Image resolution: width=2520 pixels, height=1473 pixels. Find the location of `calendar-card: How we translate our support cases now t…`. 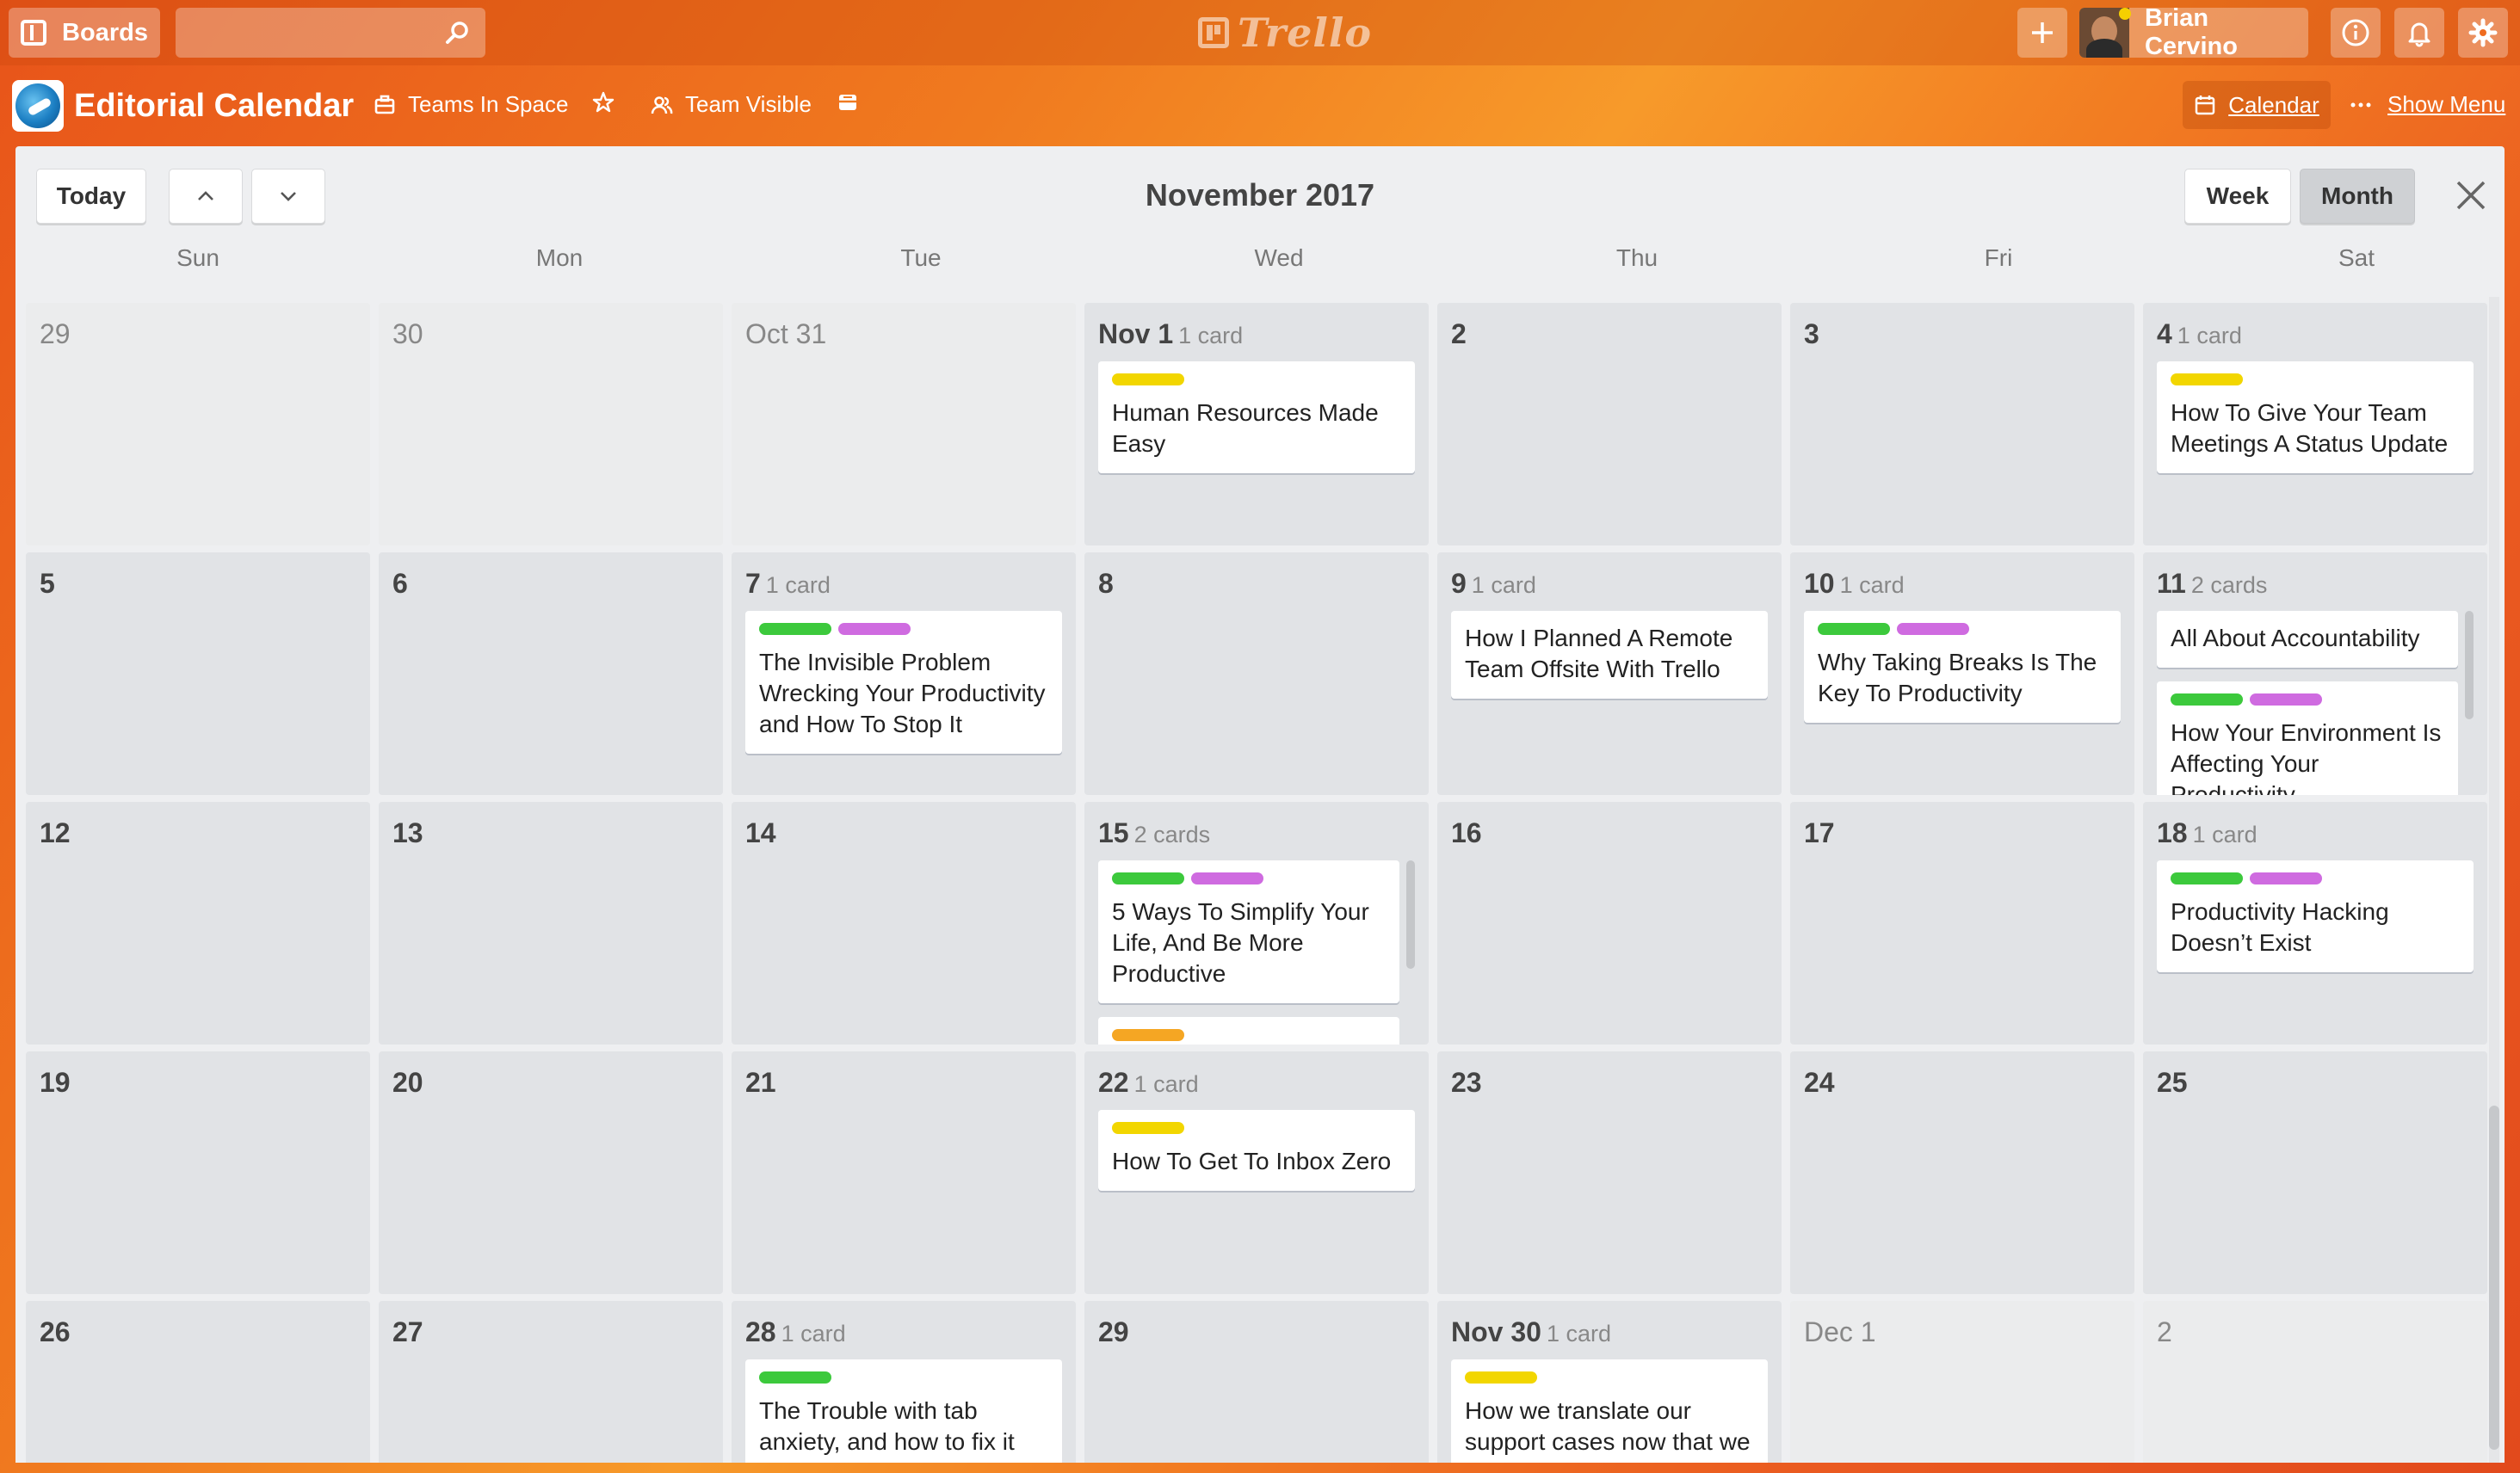

calendar-card: How we translate our support cases now t… is located at coordinates (1609, 1411).